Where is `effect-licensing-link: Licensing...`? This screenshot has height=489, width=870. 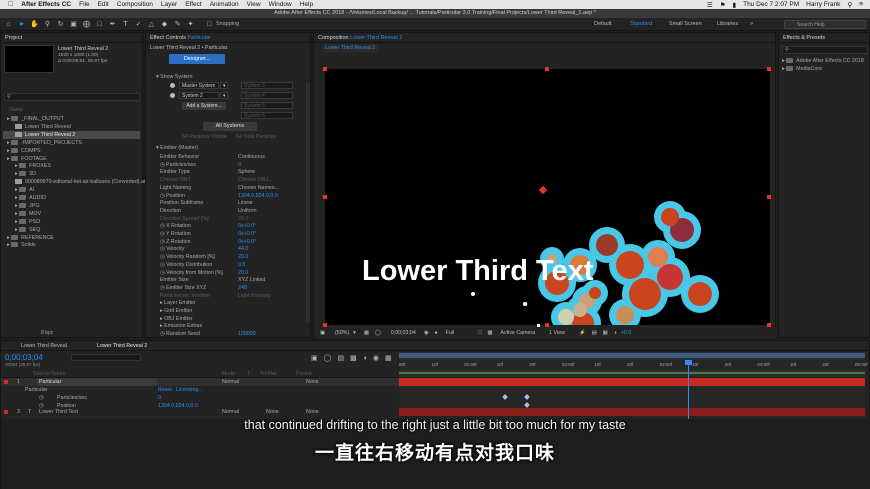
effect-licensing-link: Licensing... is located at coordinates (189, 390).